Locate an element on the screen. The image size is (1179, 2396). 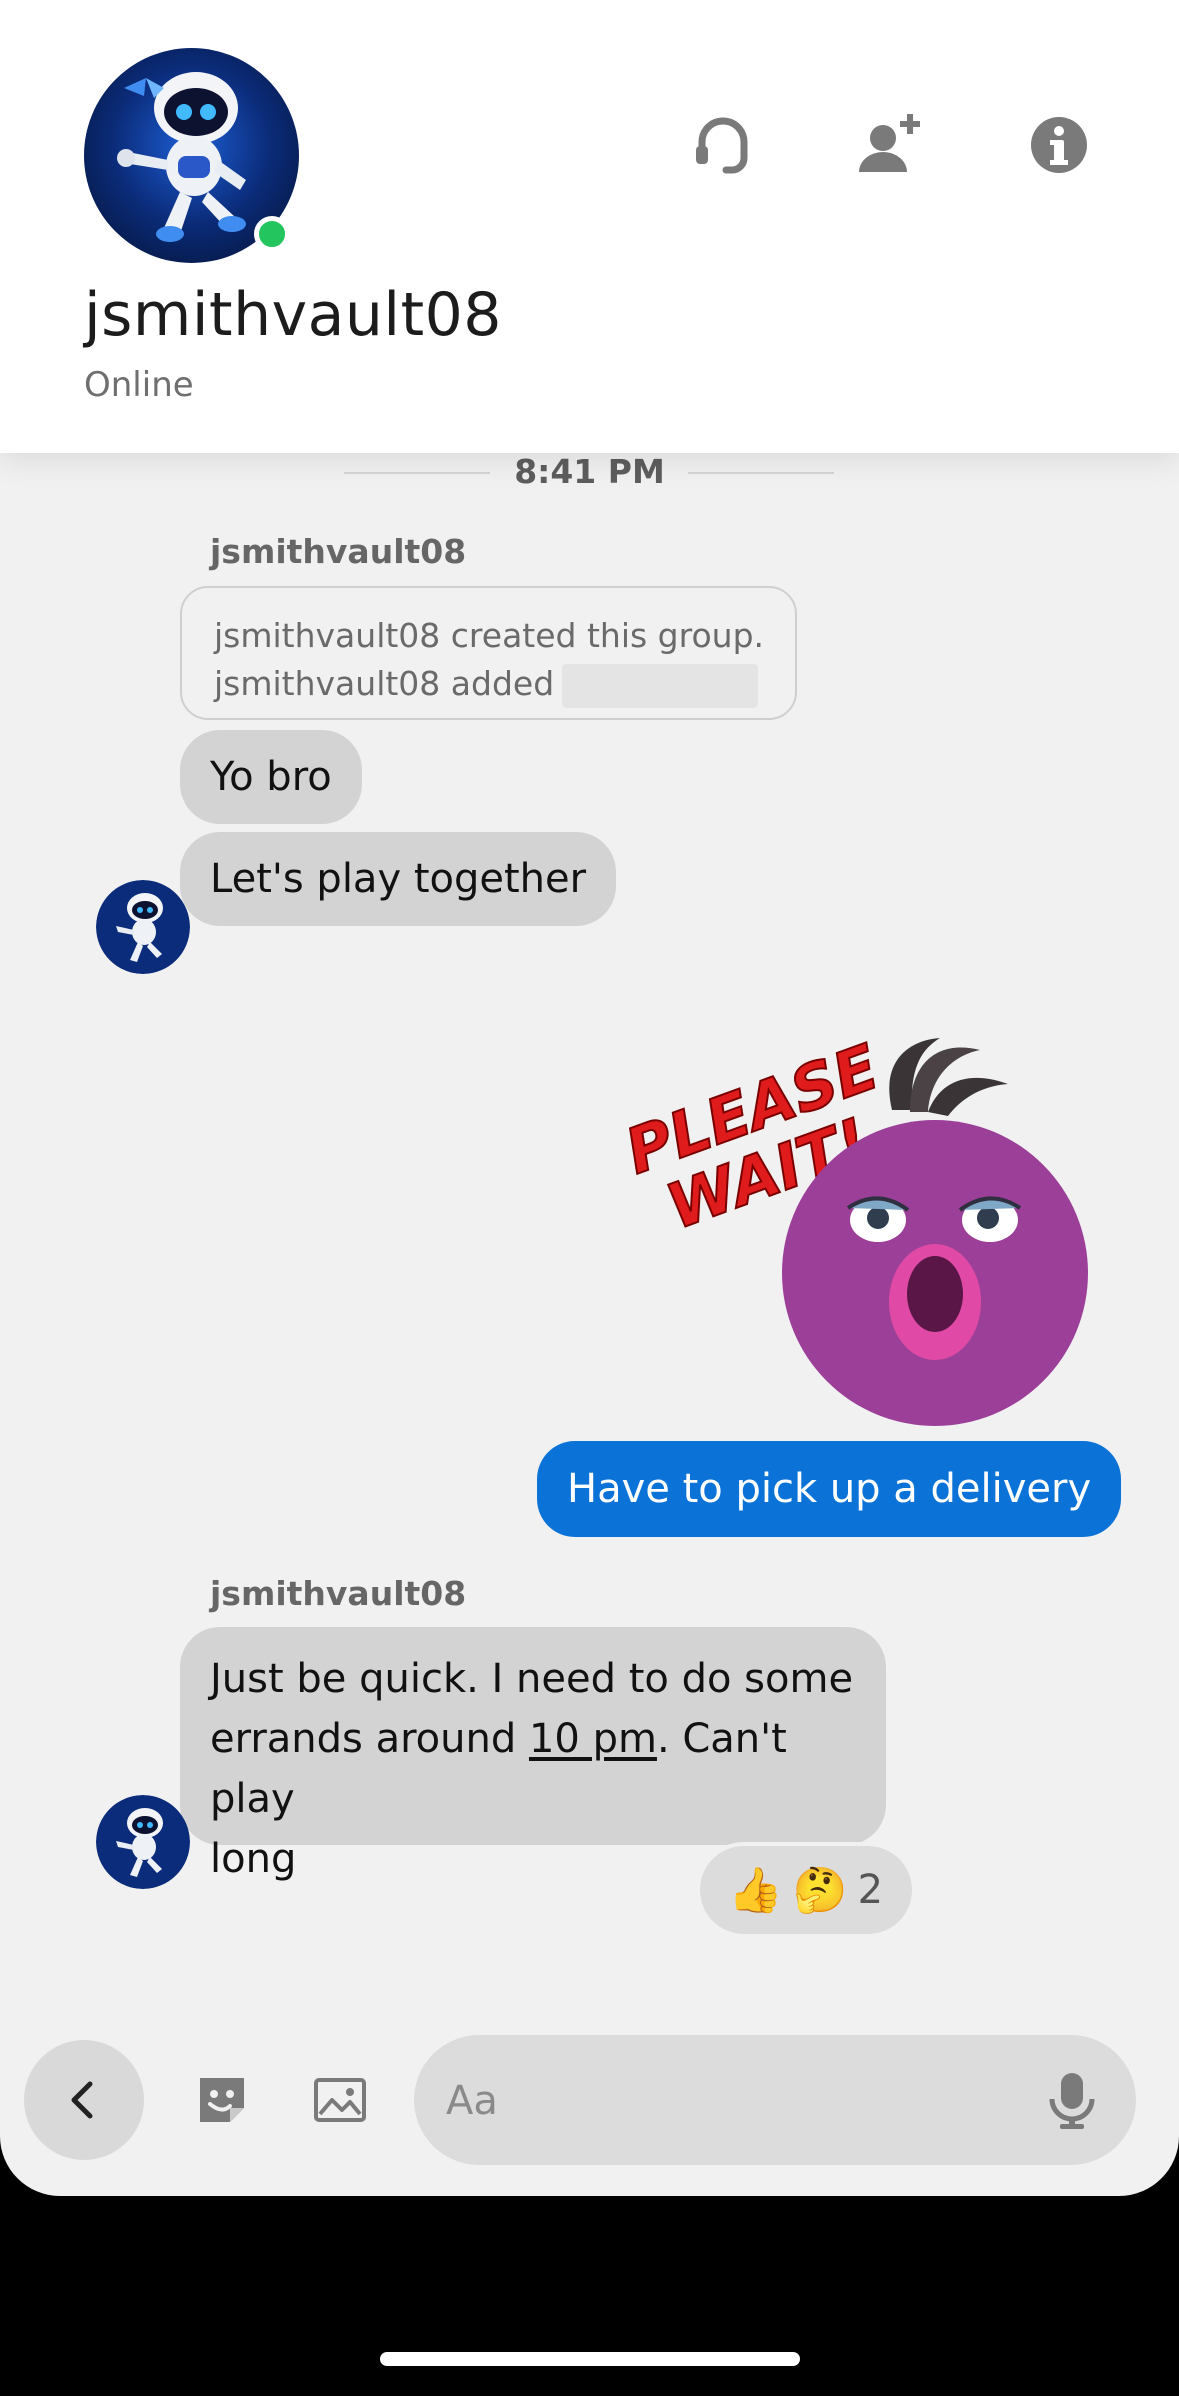
redacted-username is located at coordinates (660, 685).